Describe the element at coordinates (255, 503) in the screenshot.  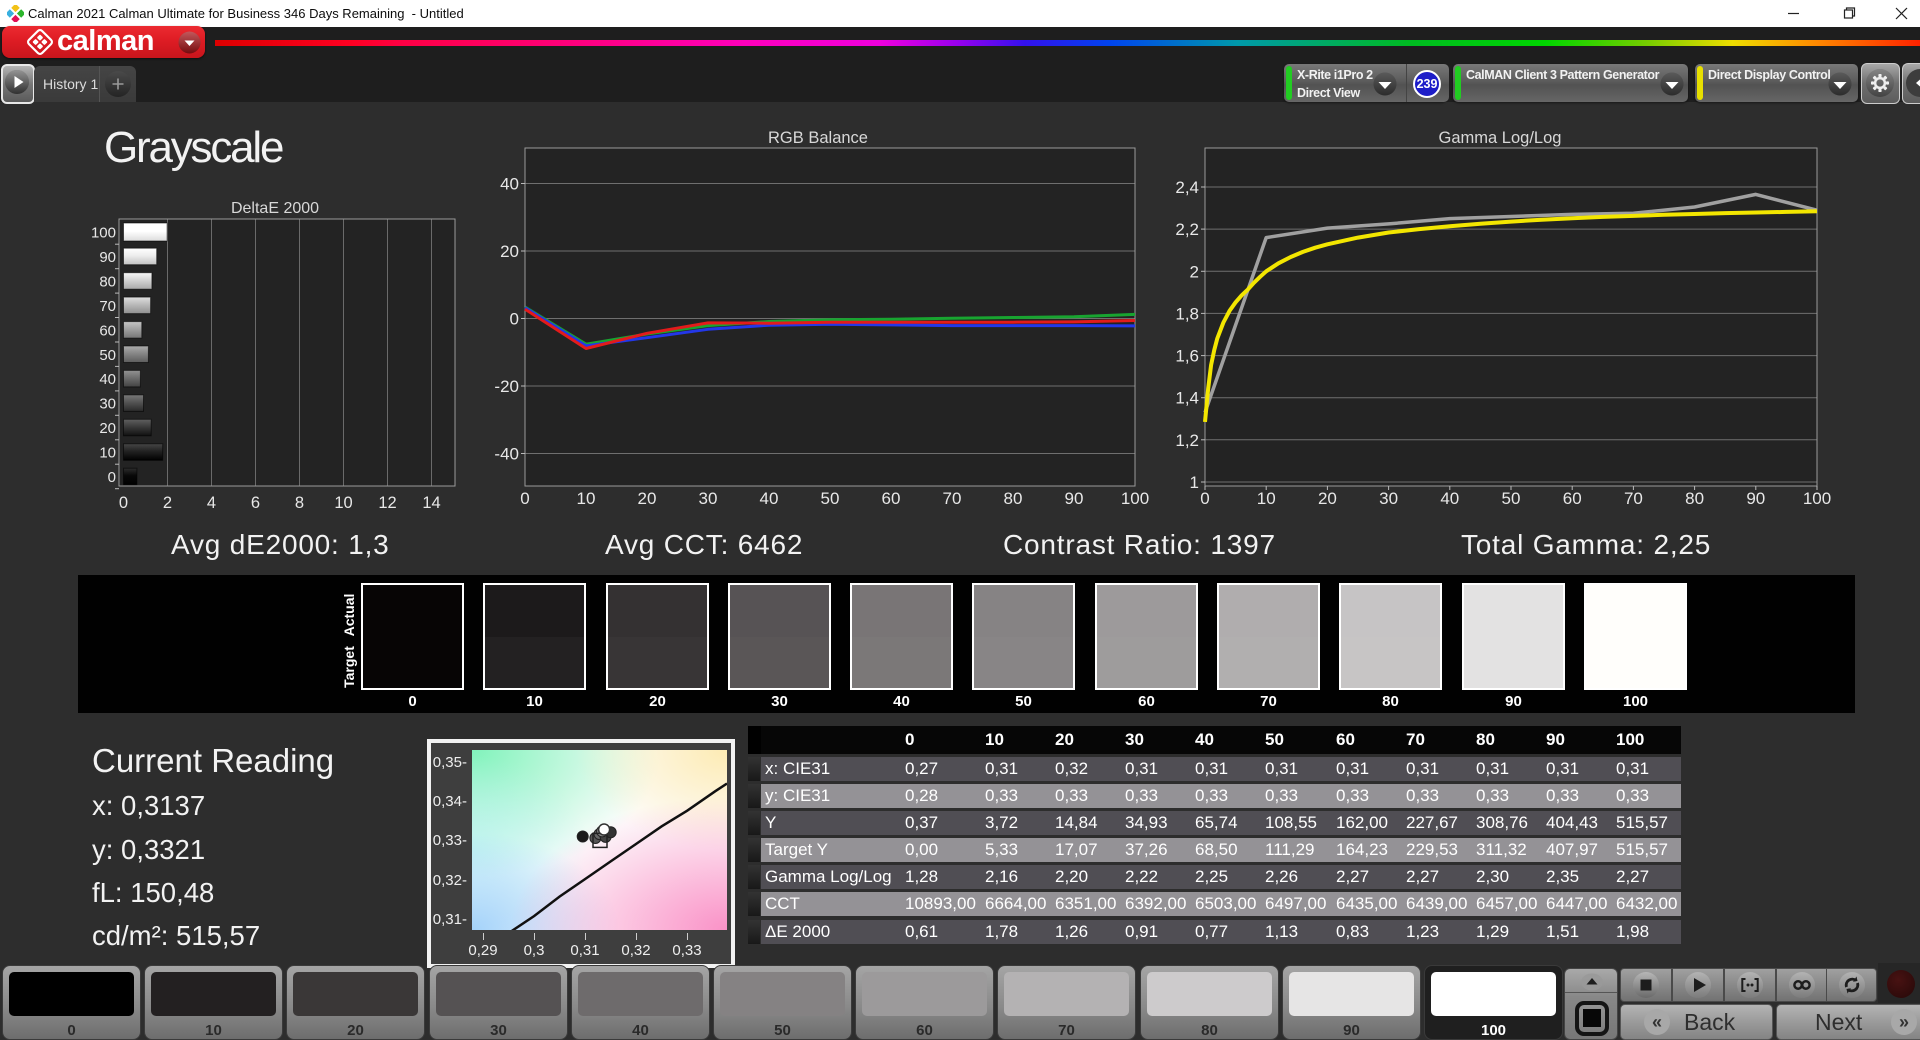
I see `svg-text: 6` at that location.